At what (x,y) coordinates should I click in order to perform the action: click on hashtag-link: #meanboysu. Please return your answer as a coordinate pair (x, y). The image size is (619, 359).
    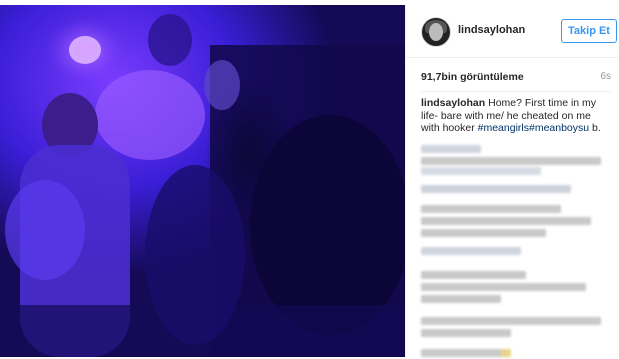
    Looking at the image, I should click on (559, 128).